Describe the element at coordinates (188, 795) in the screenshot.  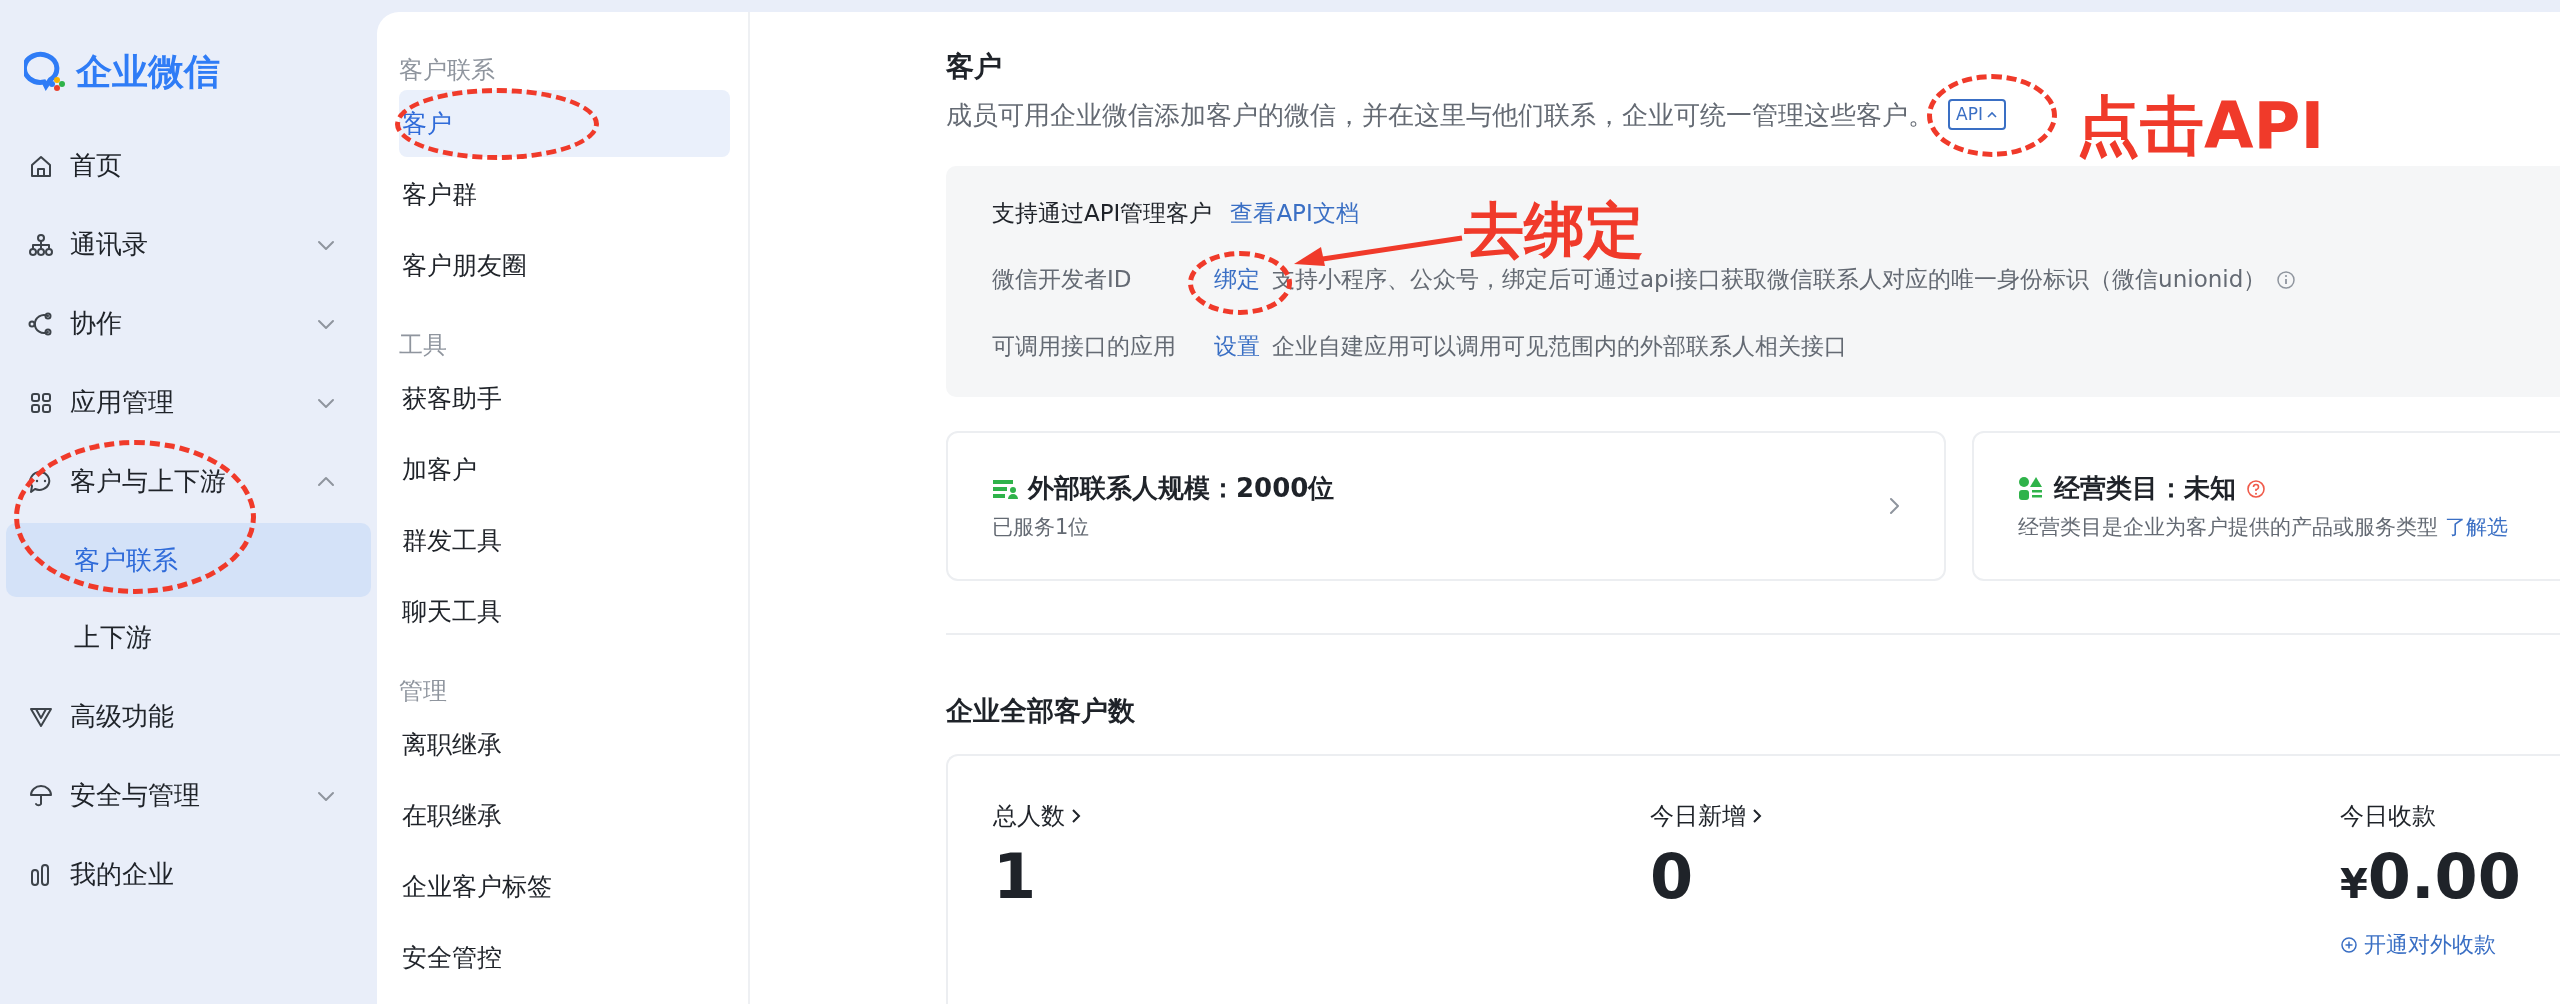
I see `sidebar-item: 安全与管理` at that location.